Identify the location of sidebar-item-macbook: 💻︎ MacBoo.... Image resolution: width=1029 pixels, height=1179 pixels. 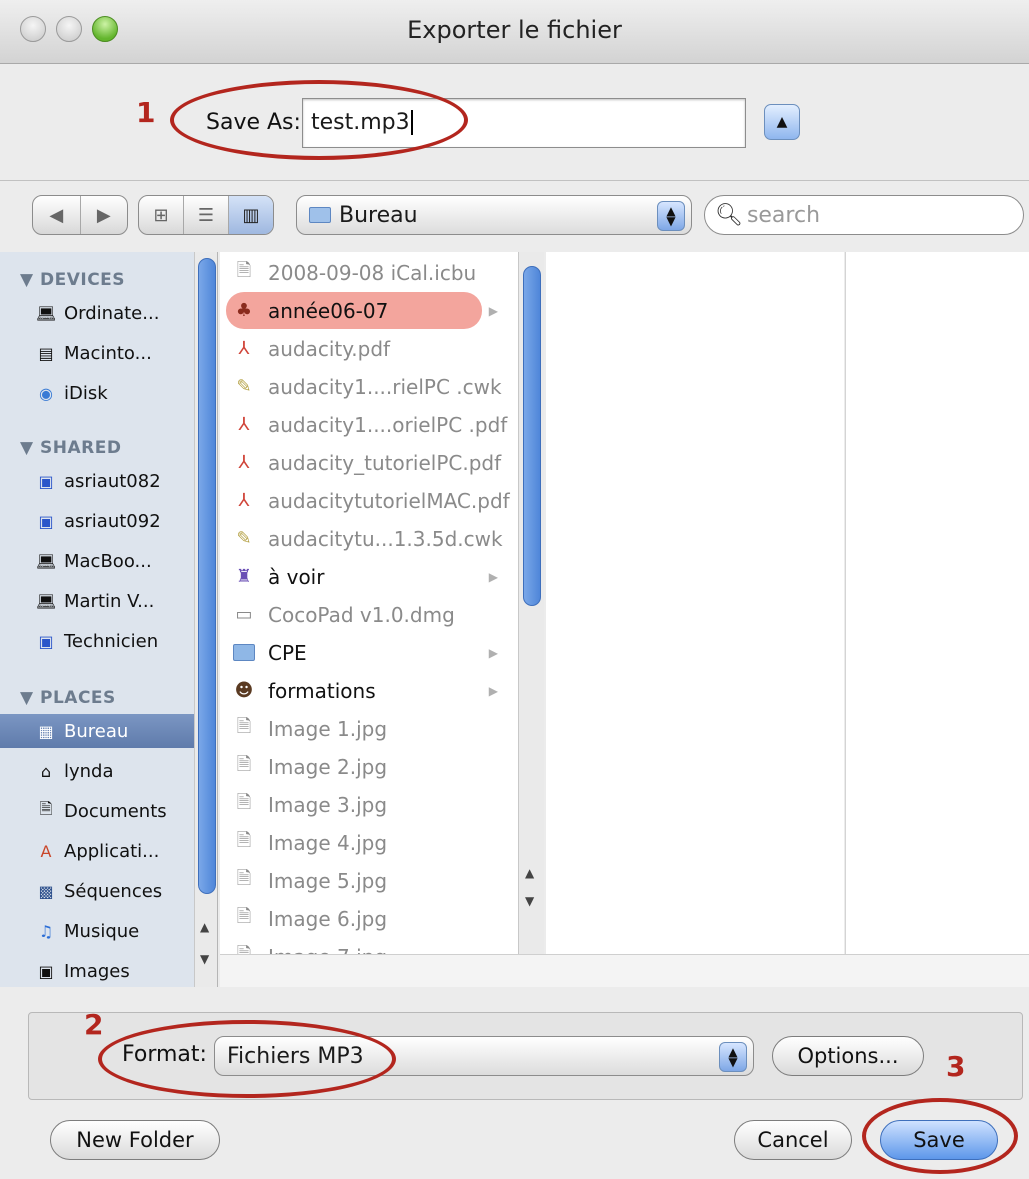
(100, 561).